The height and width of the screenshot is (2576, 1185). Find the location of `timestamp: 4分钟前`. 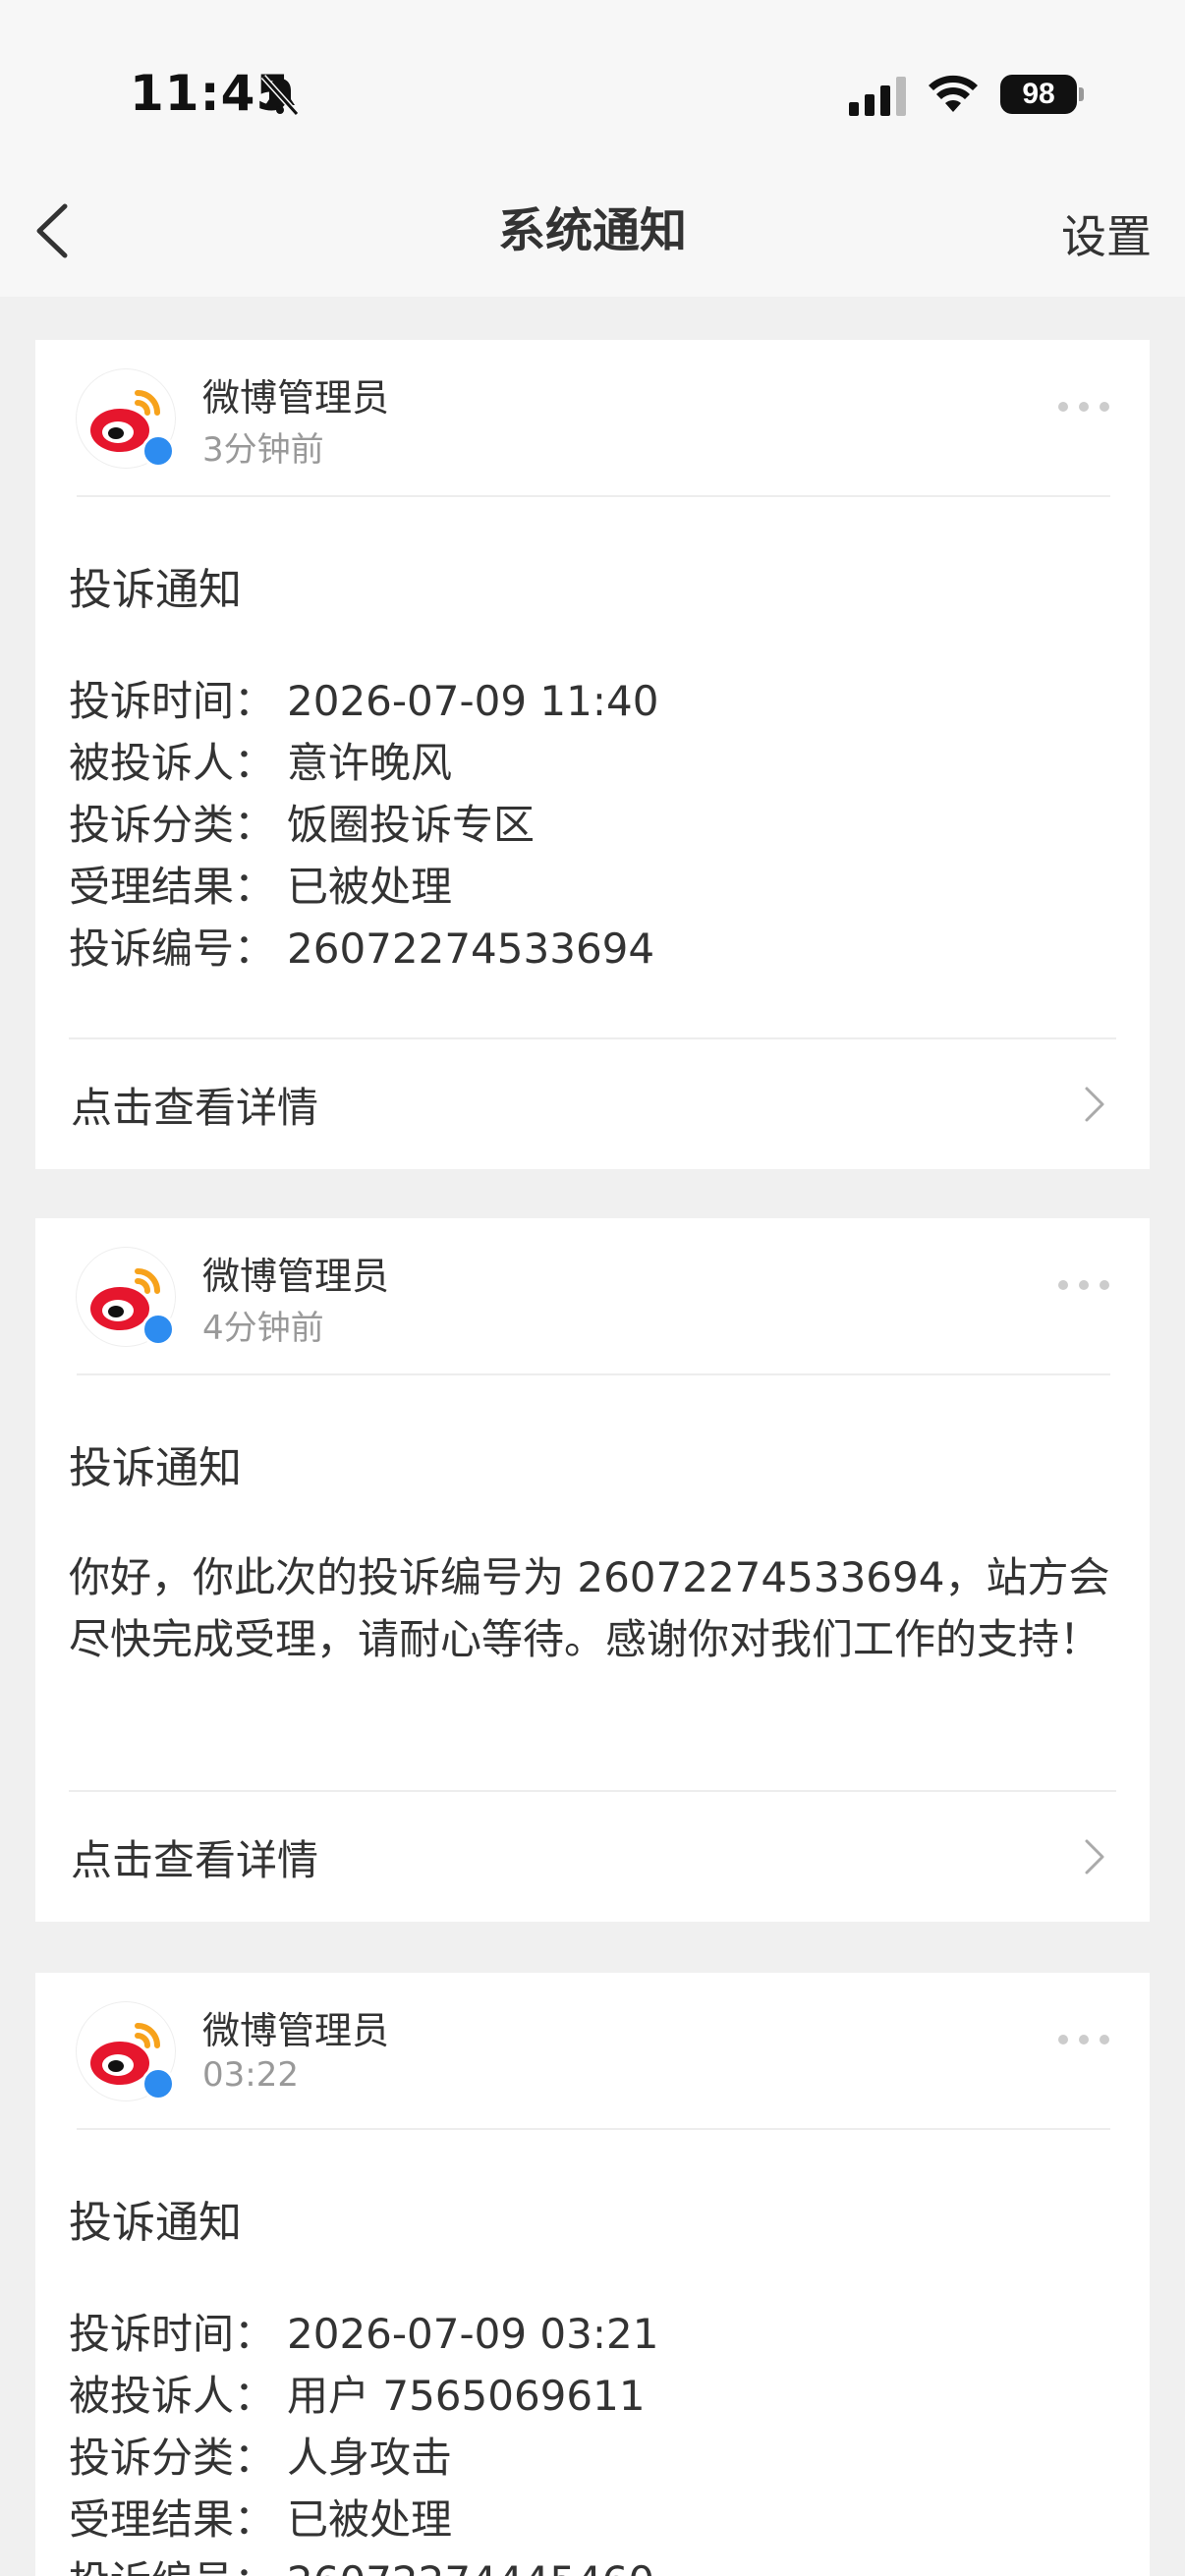

timestamp: 4分钟前 is located at coordinates (263, 1328).